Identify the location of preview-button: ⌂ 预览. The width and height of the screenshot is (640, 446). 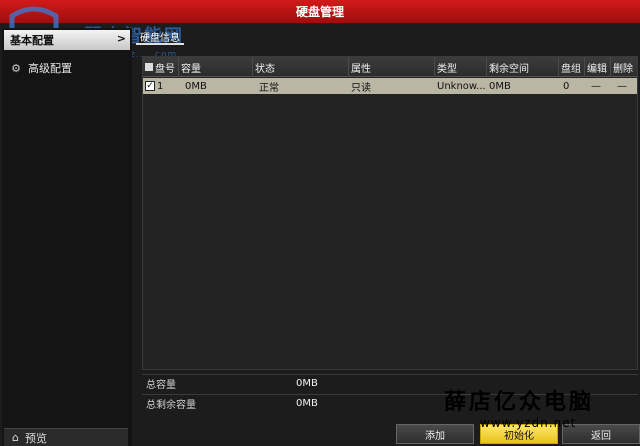
(66, 437).